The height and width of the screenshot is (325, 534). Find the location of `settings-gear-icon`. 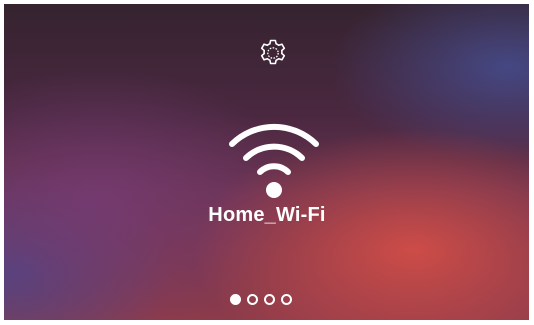

settings-gear-icon is located at coordinates (273, 53).